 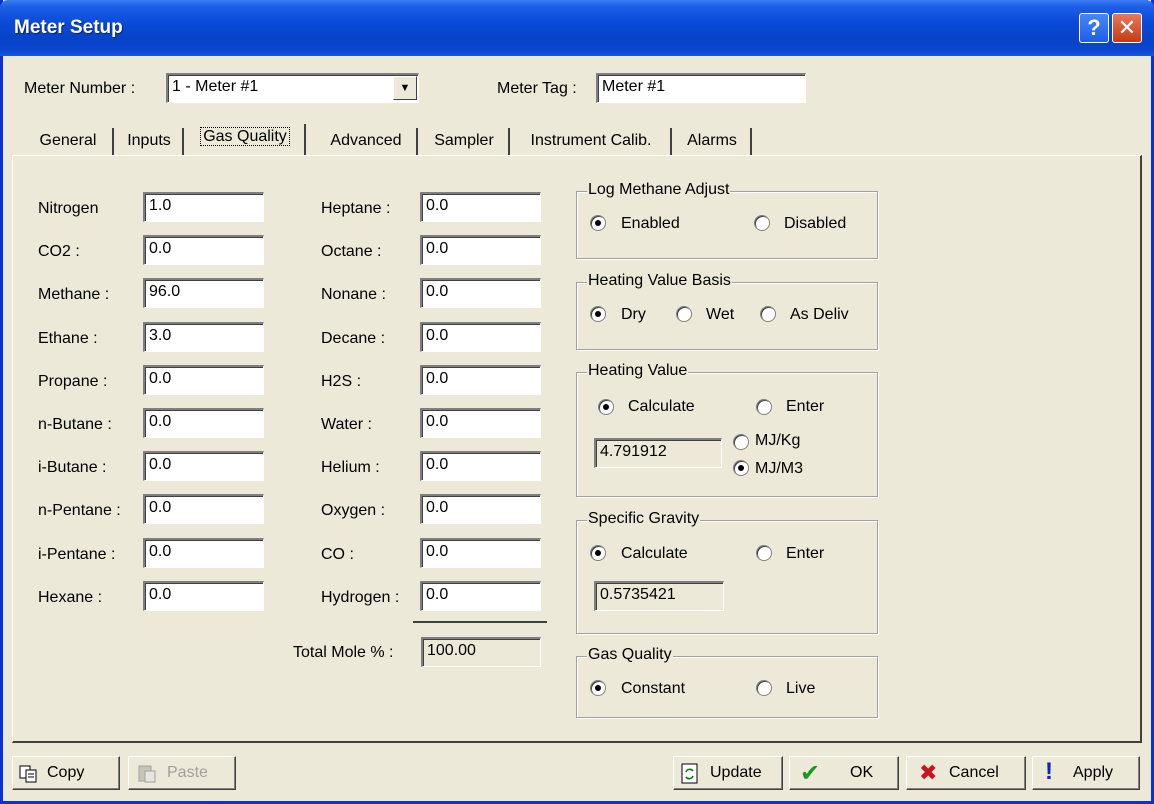 I want to click on specific-gravity-calculate-label: Calculate, so click(x=654, y=553).